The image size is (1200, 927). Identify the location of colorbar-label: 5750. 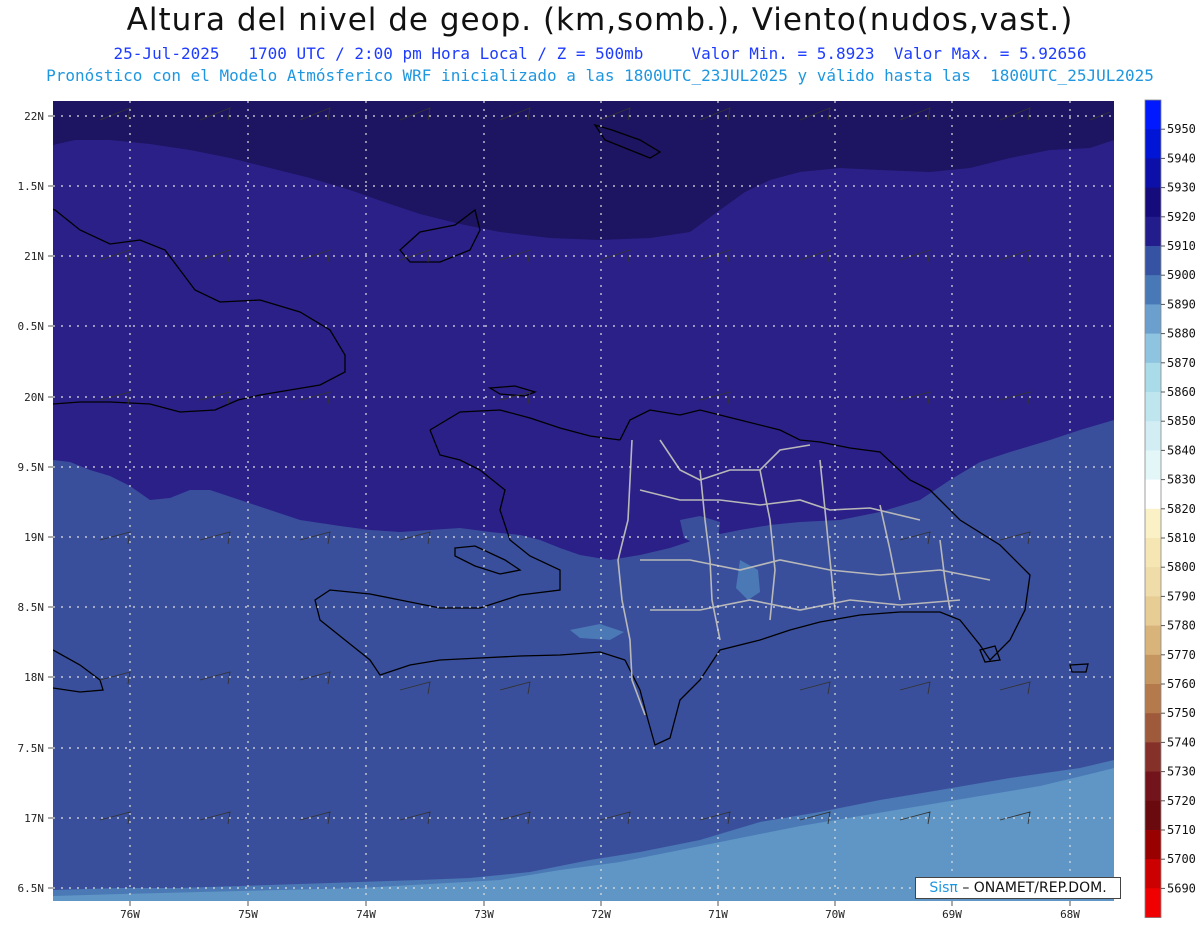
(1181, 713).